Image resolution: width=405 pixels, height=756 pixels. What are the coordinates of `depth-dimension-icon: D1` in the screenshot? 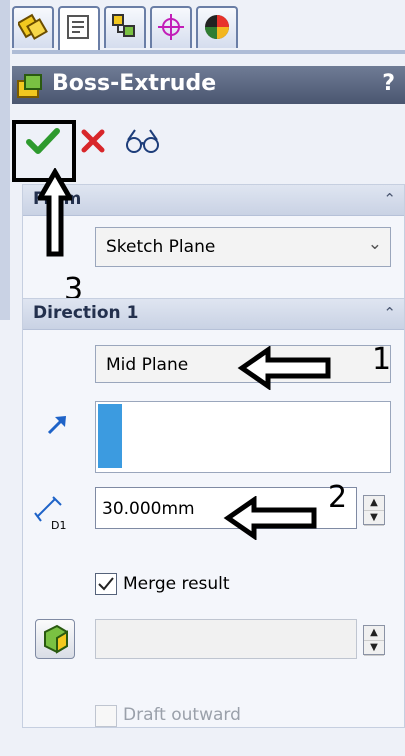 It's located at (50, 514).